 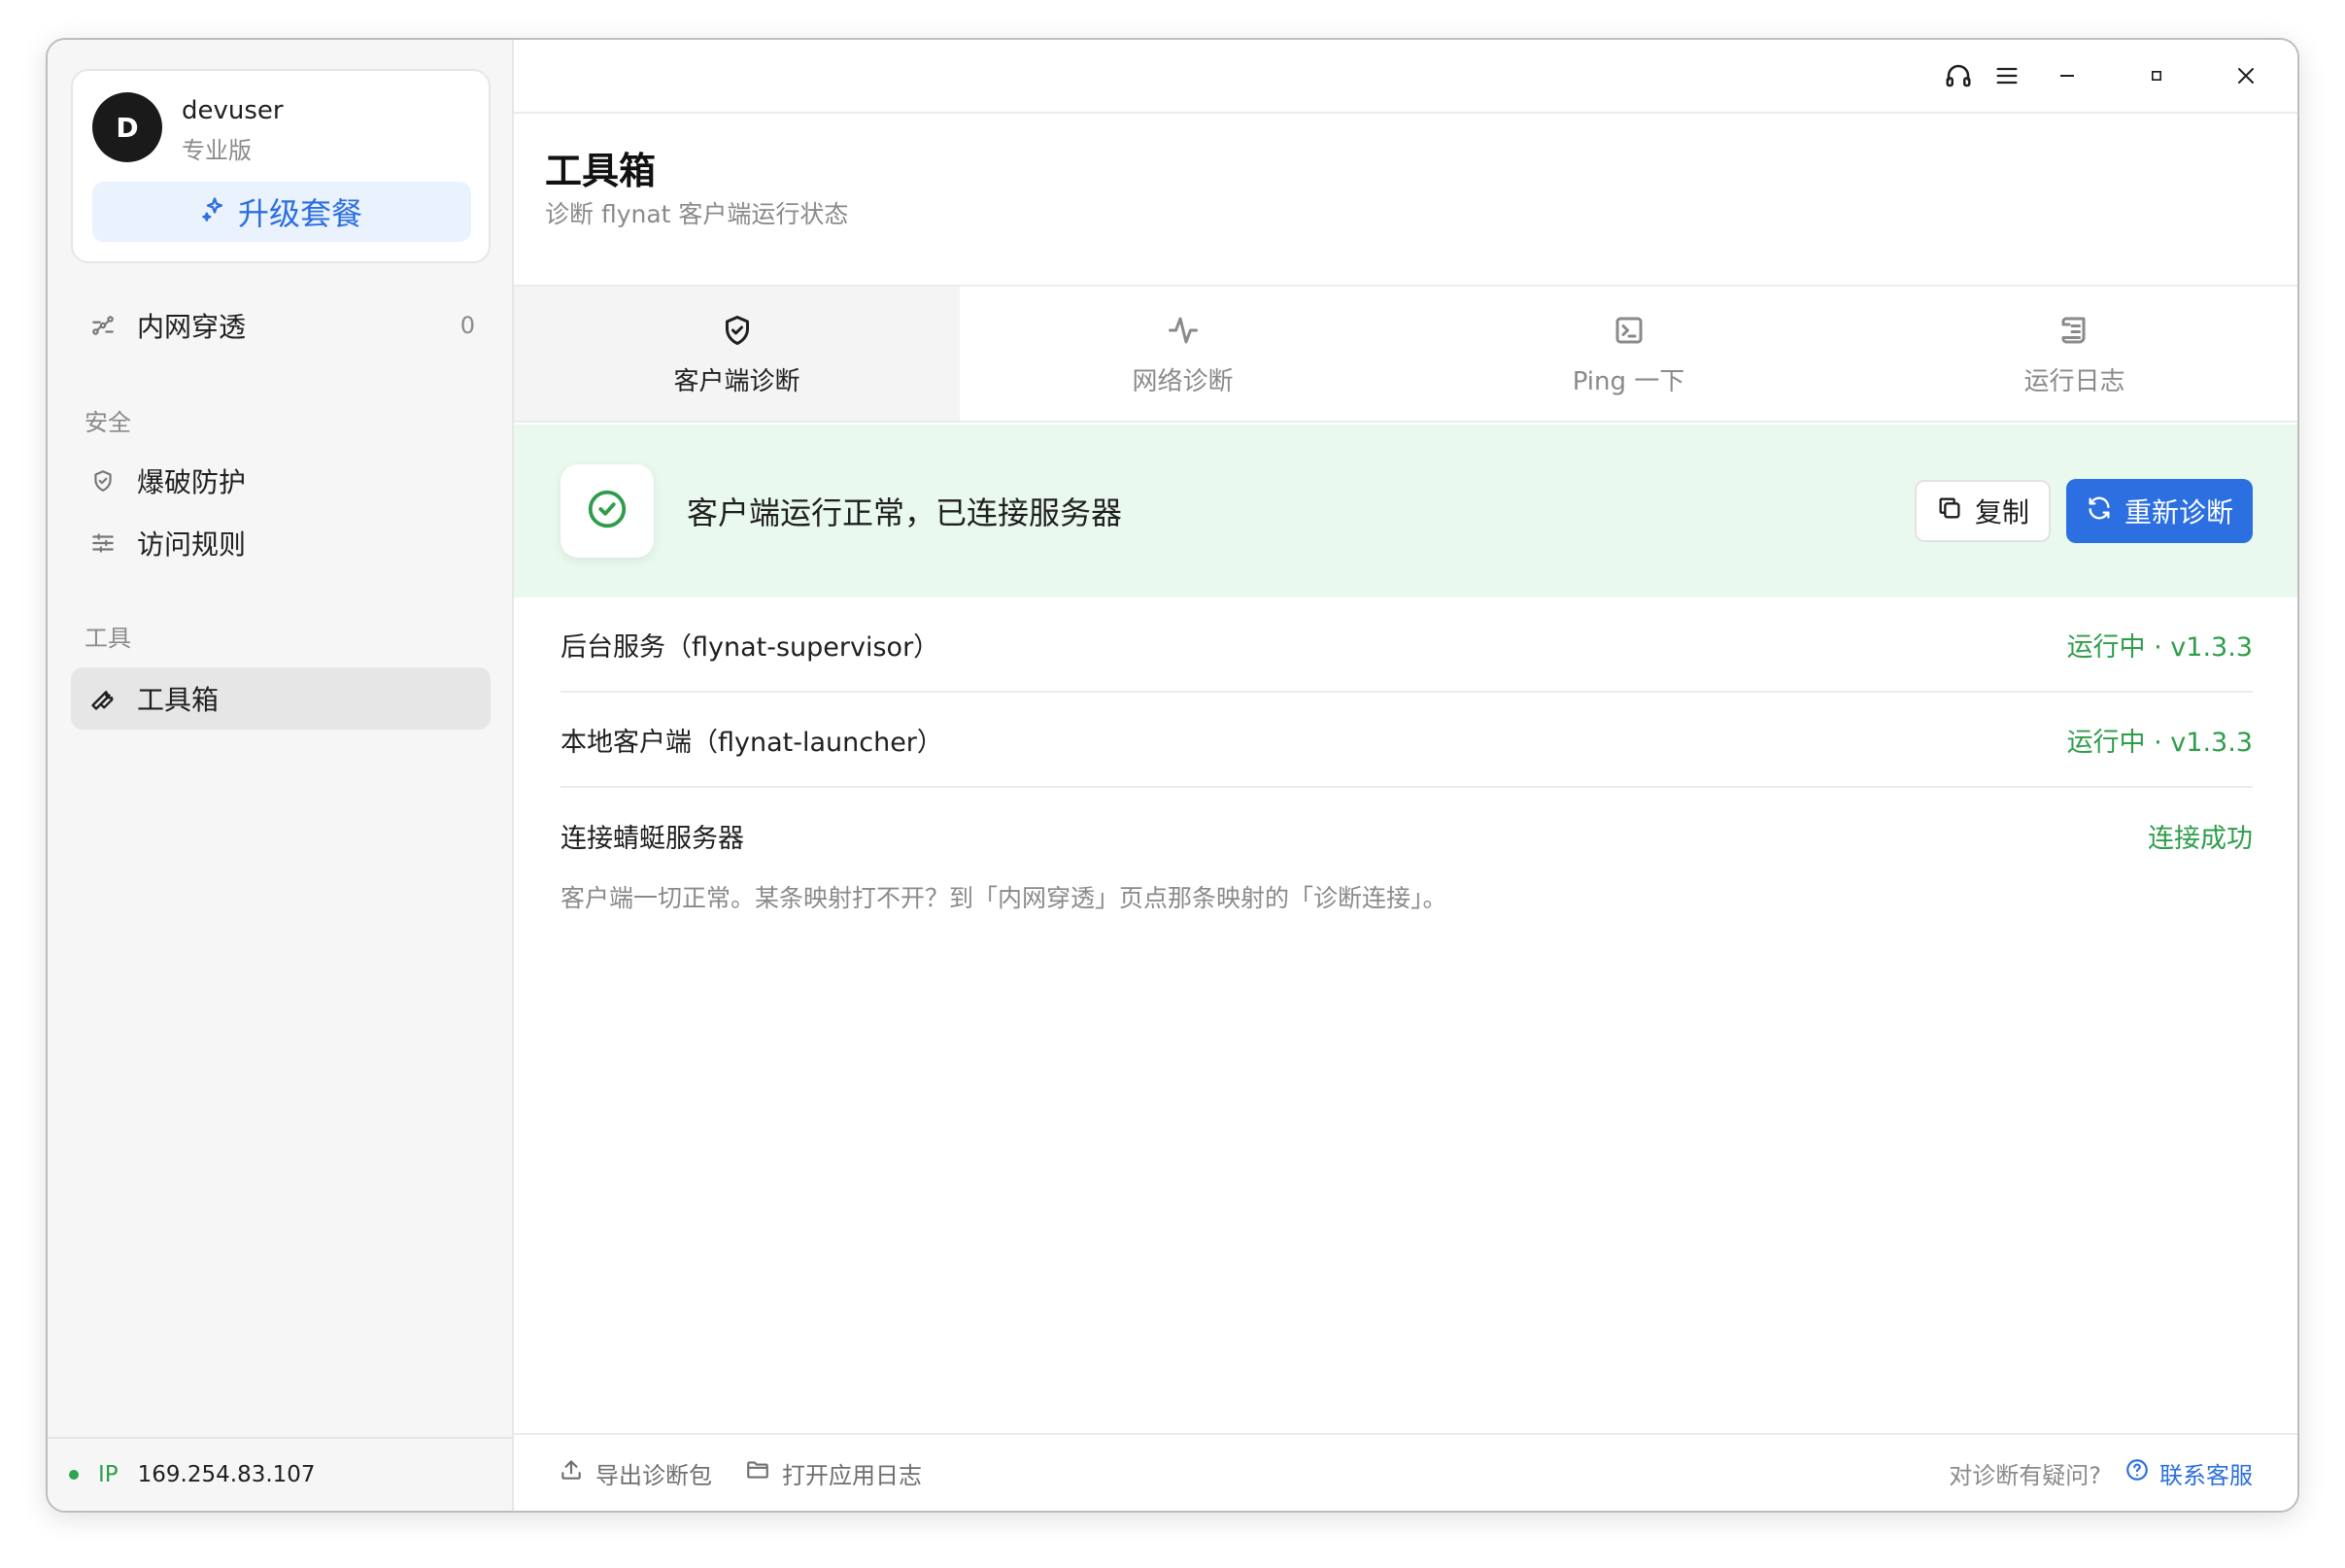 What do you see at coordinates (737, 354) in the screenshot?
I see `tab-client-diagnosis: 客户端诊断` at bounding box center [737, 354].